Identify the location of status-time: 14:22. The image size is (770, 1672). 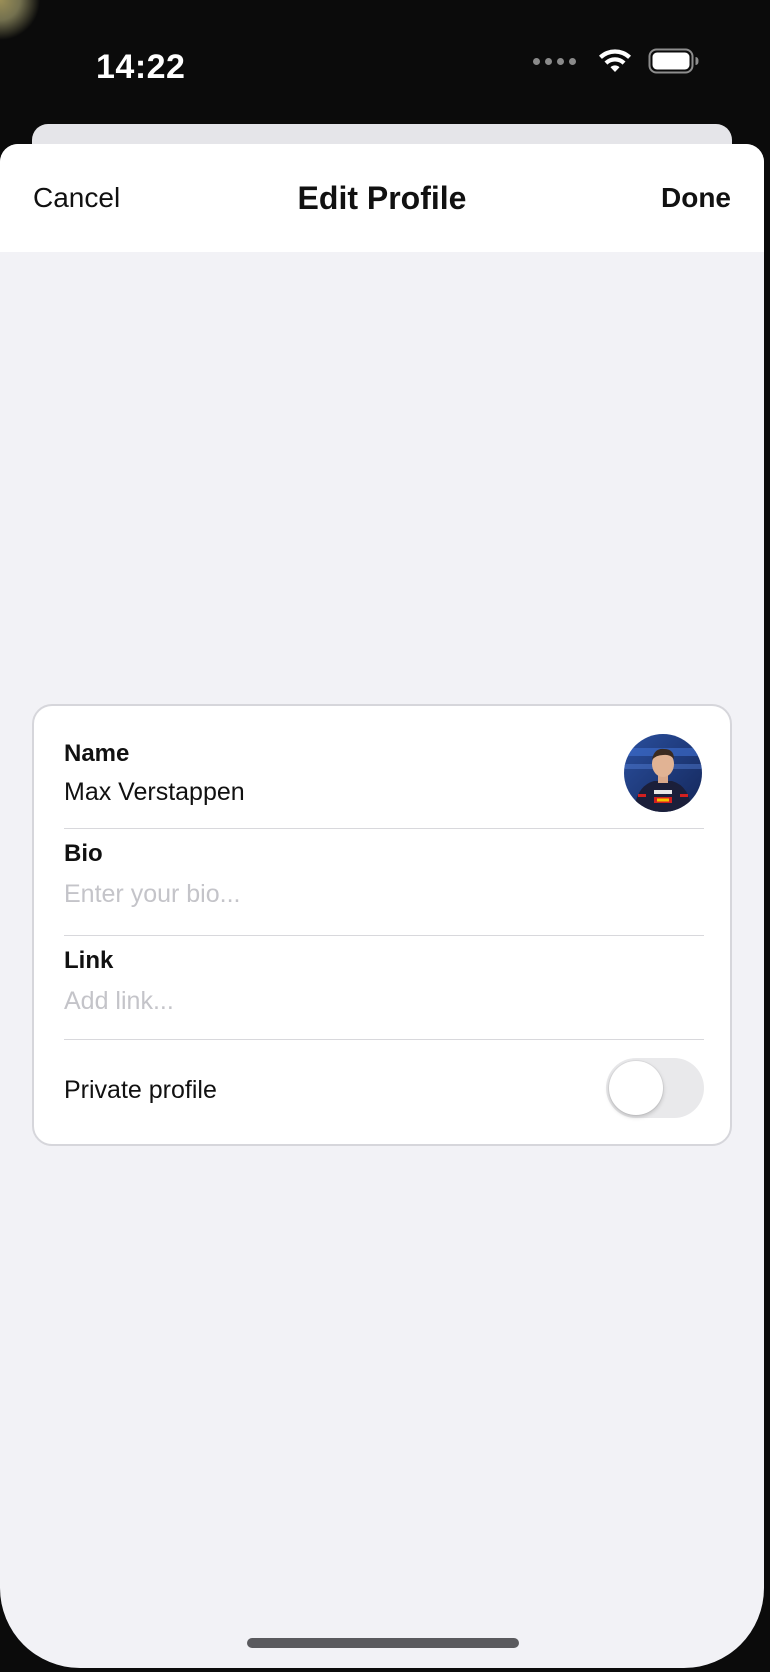
(141, 67).